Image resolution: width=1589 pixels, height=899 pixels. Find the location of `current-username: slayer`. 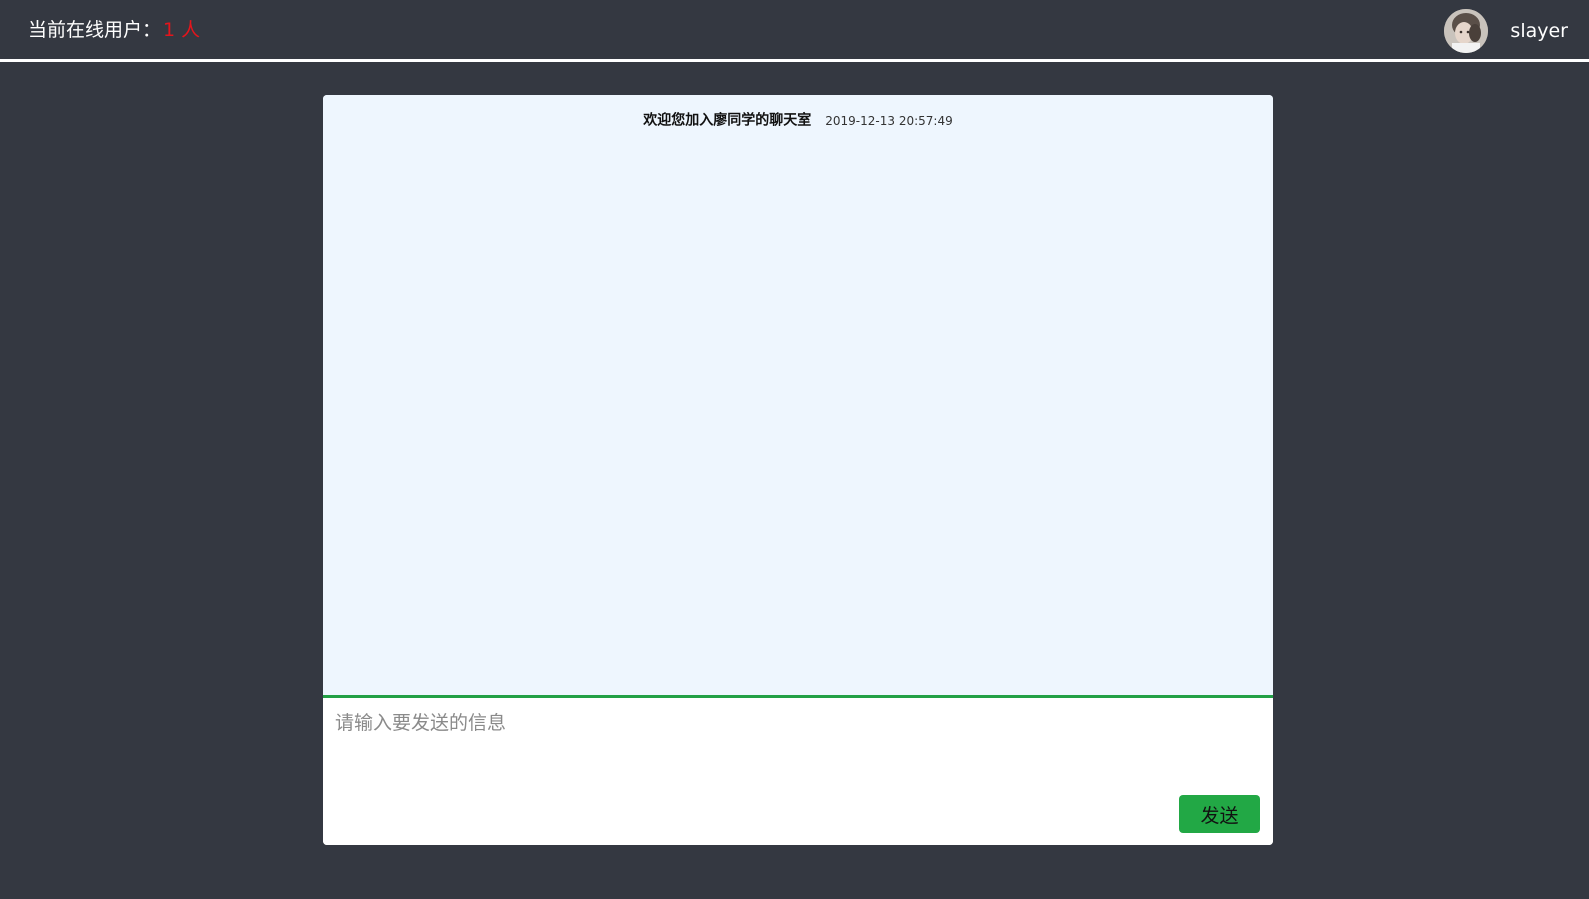

current-username: slayer is located at coordinates (1539, 31).